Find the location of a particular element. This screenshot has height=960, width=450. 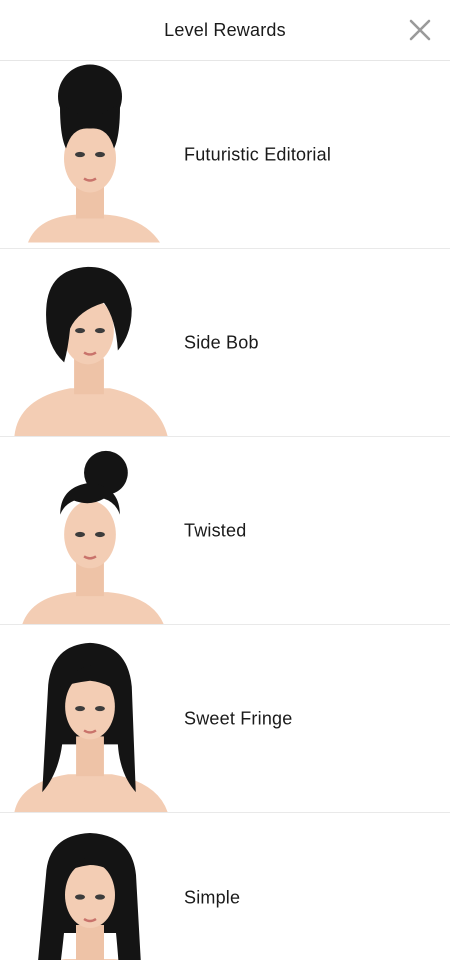

close-button is located at coordinates (420, 30).